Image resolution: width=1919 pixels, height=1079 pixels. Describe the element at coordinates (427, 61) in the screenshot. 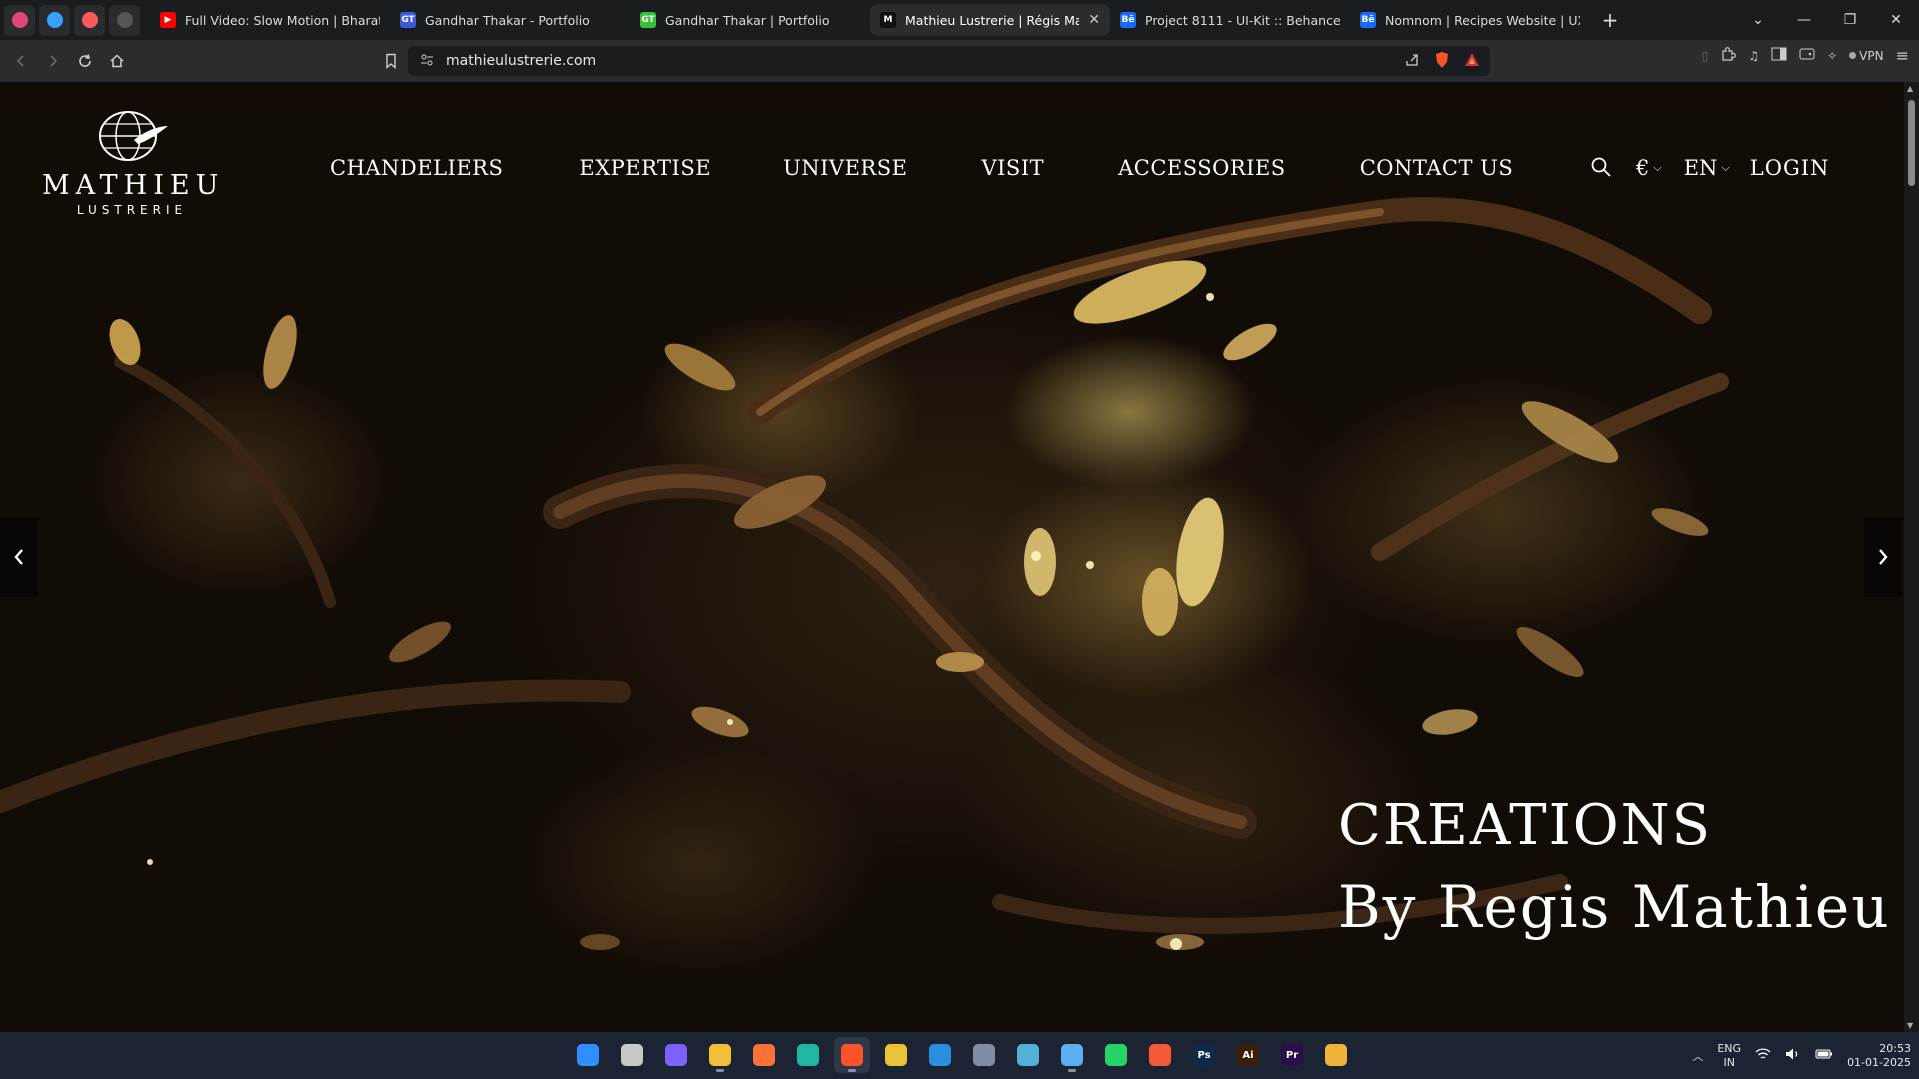

I see `site-info-icon` at that location.